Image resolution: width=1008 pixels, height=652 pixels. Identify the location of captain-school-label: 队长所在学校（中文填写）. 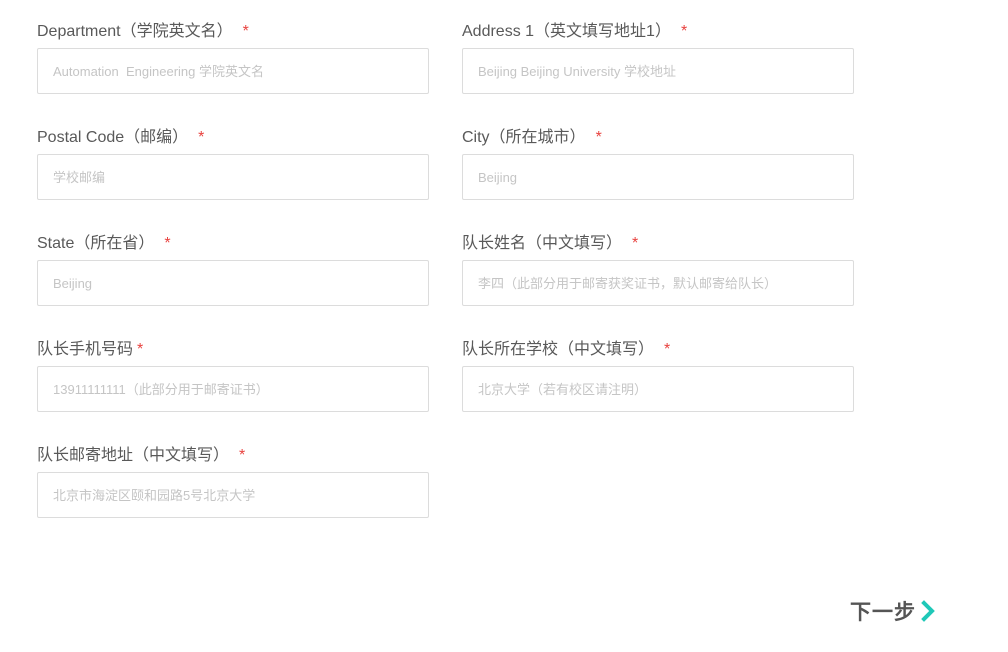
(558, 349).